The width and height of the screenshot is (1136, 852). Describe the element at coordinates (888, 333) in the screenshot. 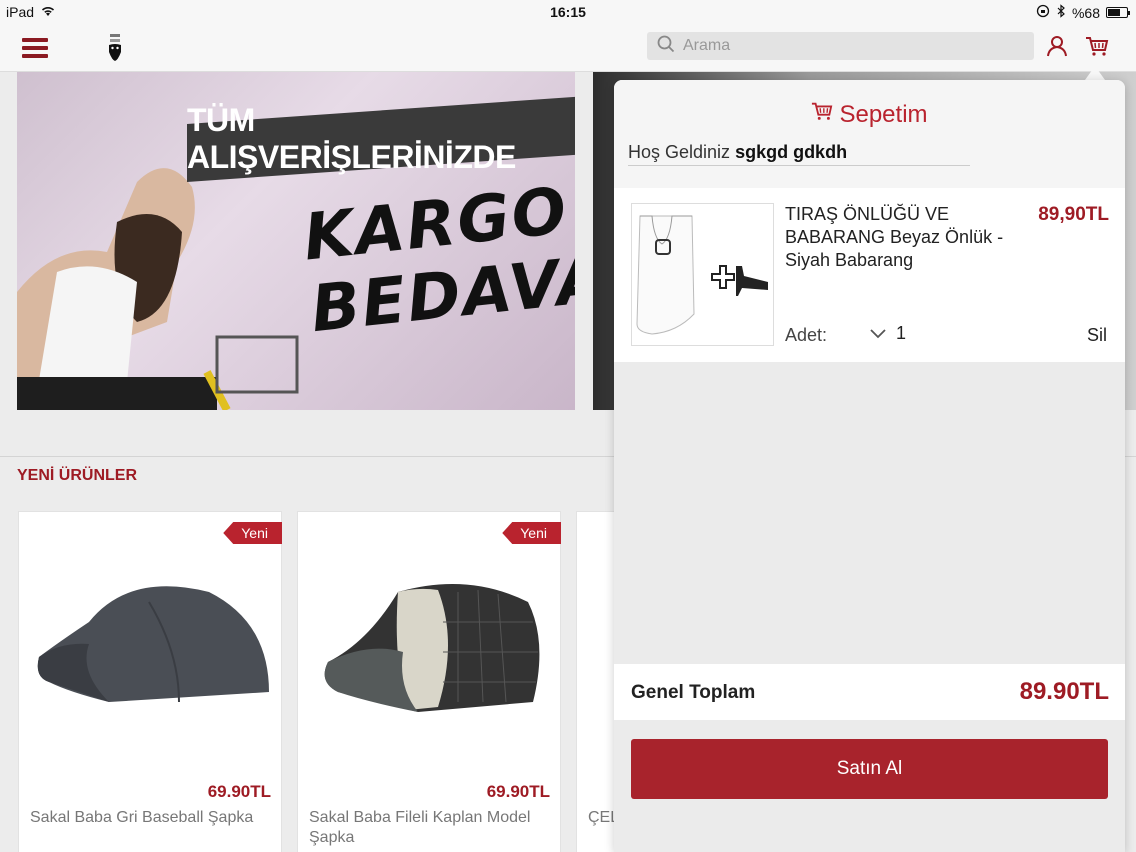

I see `quantity-select: 1` at that location.